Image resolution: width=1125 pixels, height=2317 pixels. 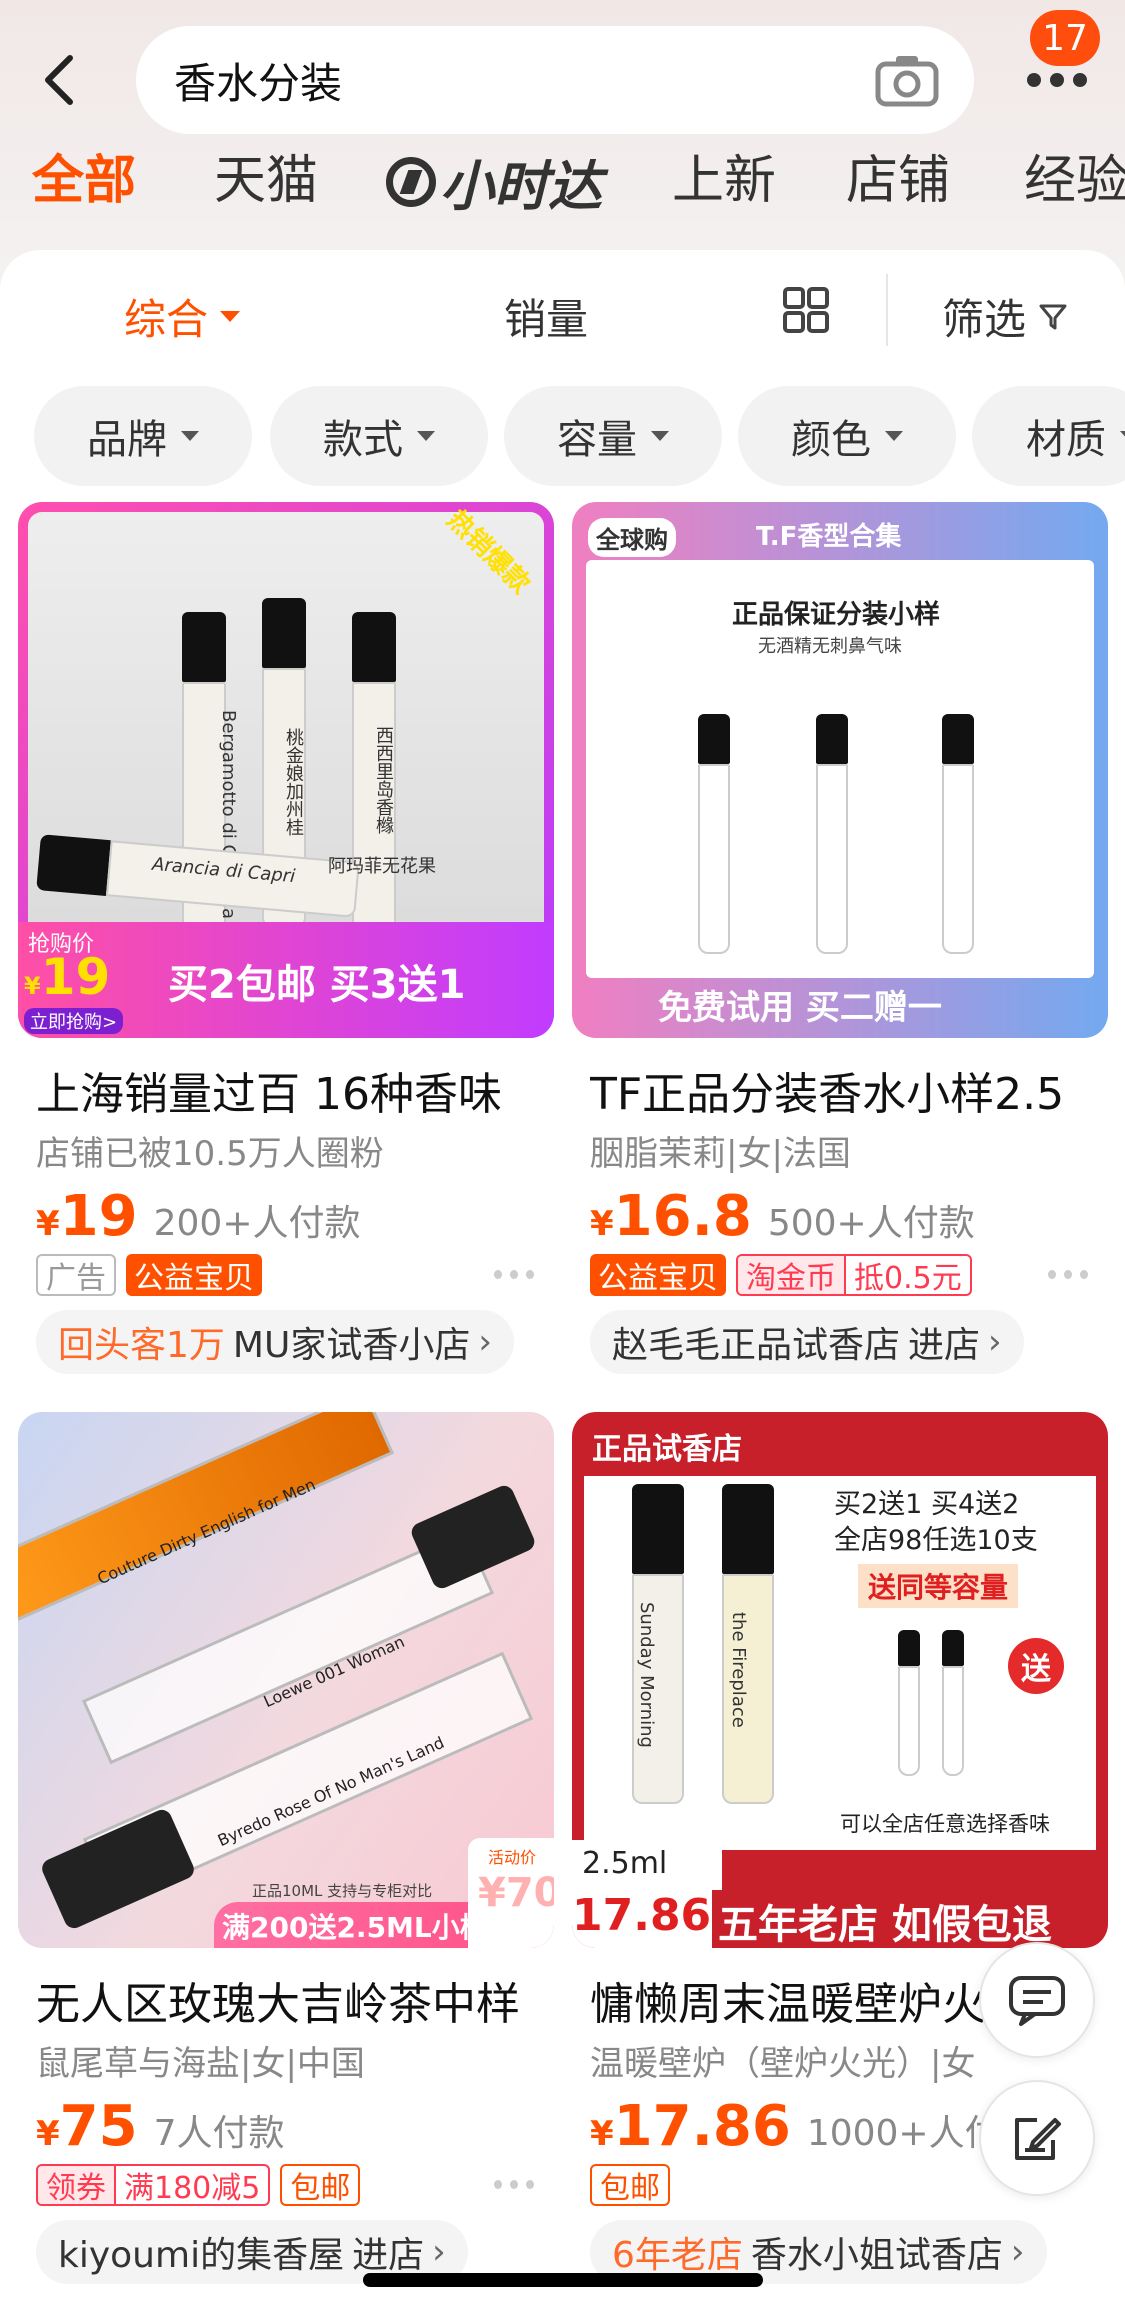 I want to click on feedback-button, so click(x=1037, y=2138).